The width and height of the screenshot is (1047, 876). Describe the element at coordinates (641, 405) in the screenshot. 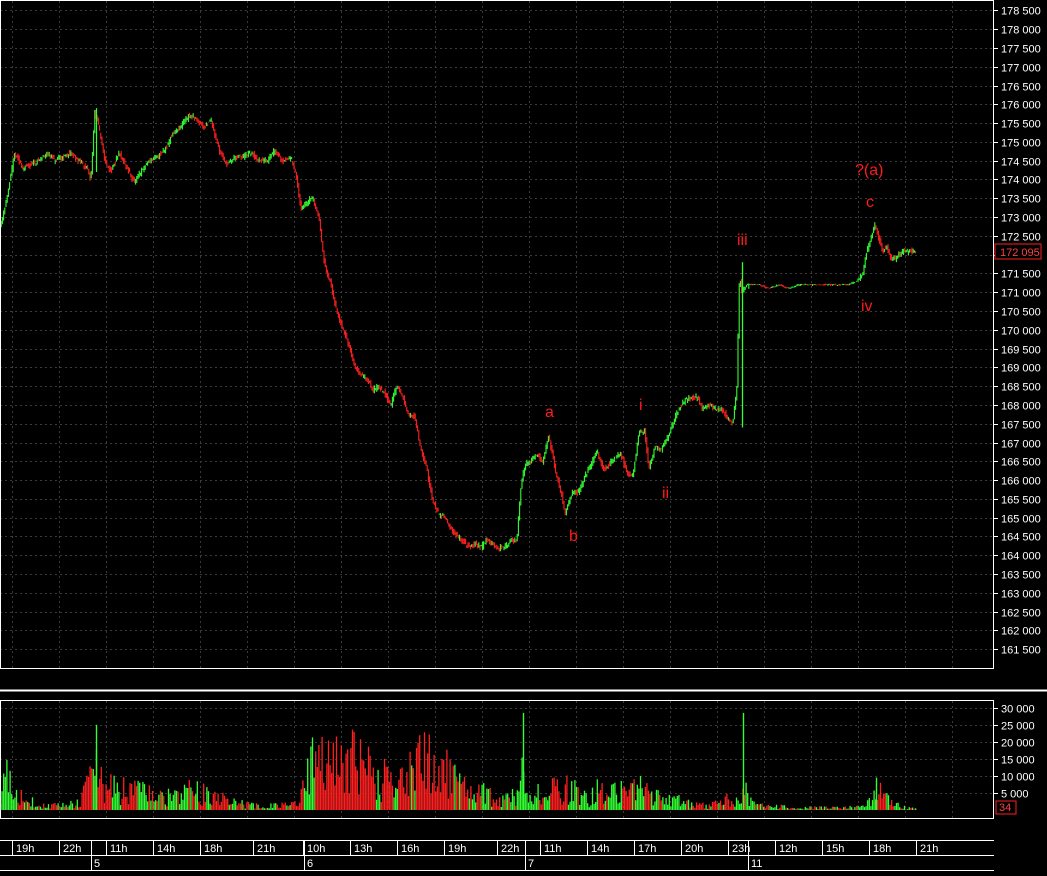

I see `wave-label-i: i` at that location.